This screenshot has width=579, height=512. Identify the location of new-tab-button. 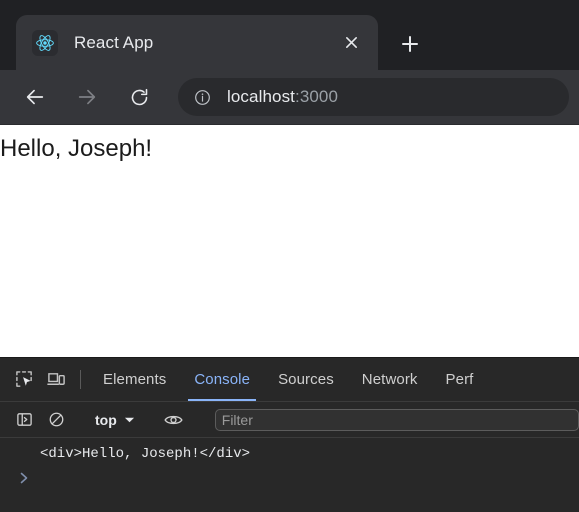
(410, 44).